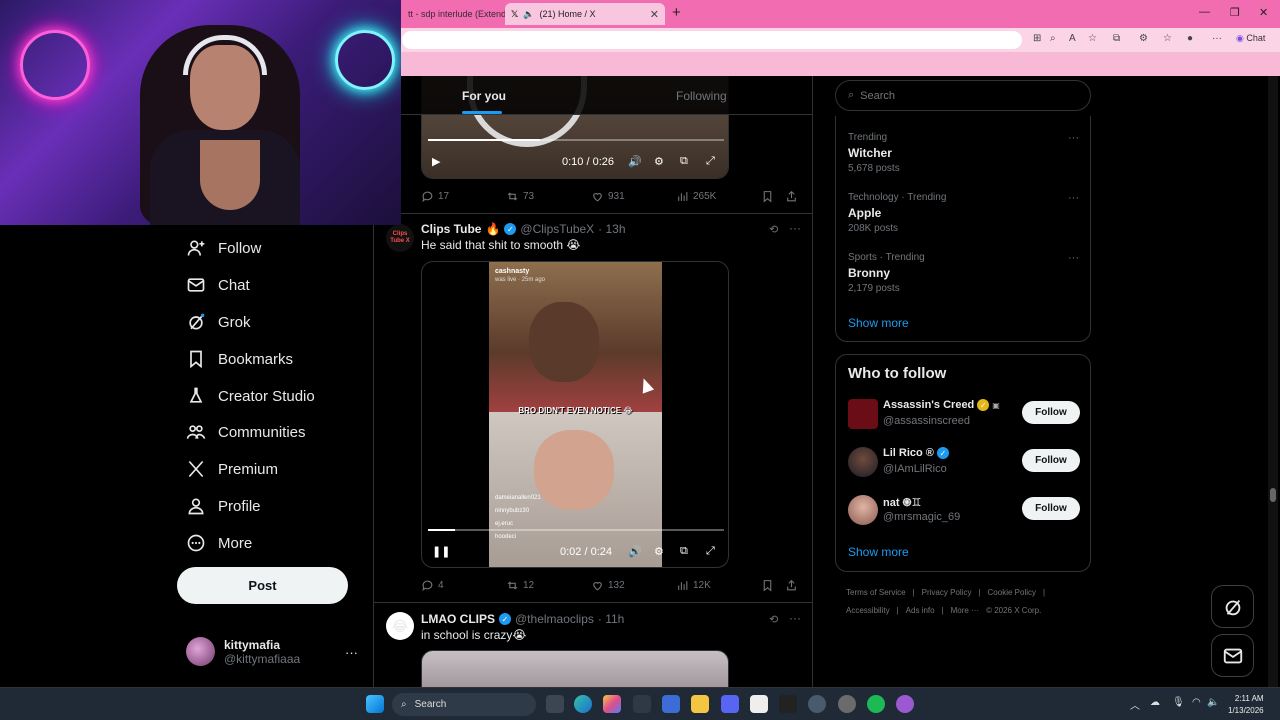 The height and width of the screenshot is (720, 1280). What do you see at coordinates (963, 95) in the screenshot?
I see `search-input: ⌕ Search` at bounding box center [963, 95].